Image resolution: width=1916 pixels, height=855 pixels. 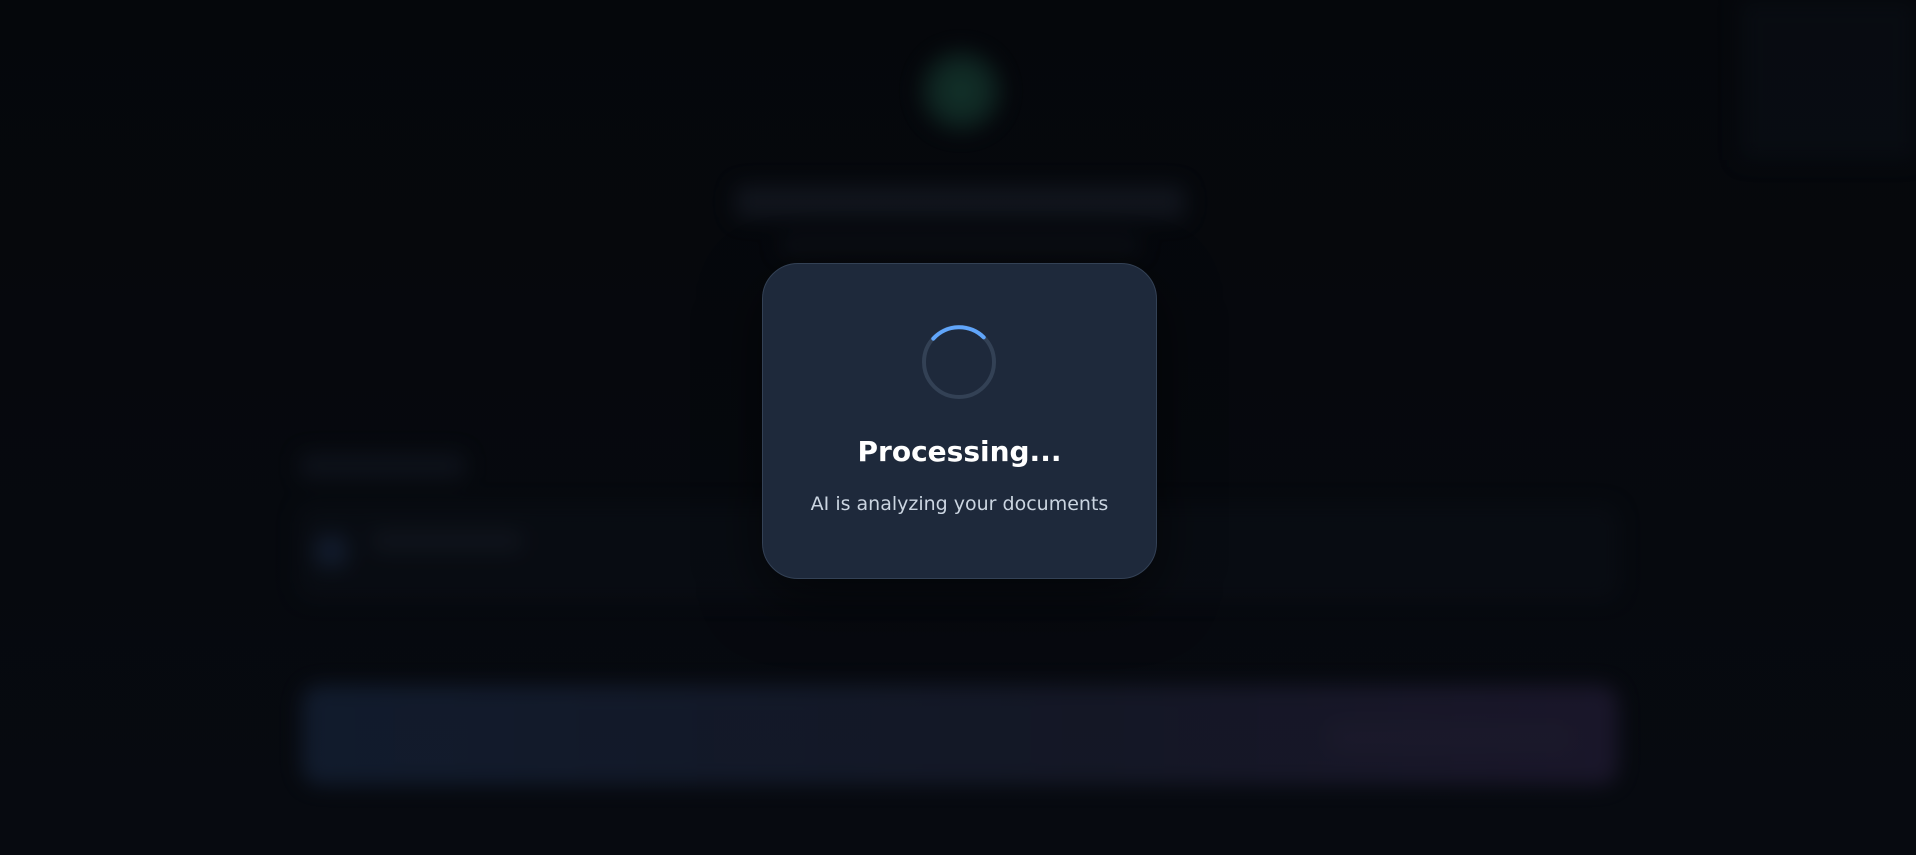 What do you see at coordinates (447, 541) in the screenshot?
I see `blurred-card-text` at bounding box center [447, 541].